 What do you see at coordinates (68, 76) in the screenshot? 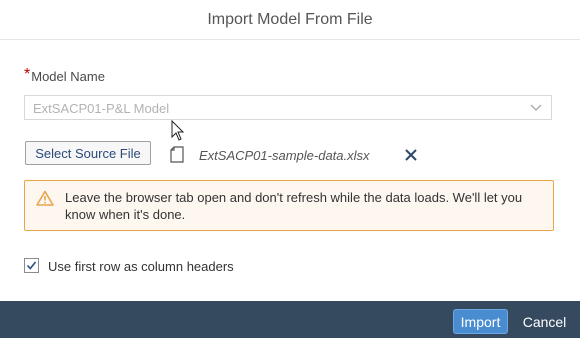
I see `model-name-label-text: Model Name` at bounding box center [68, 76].